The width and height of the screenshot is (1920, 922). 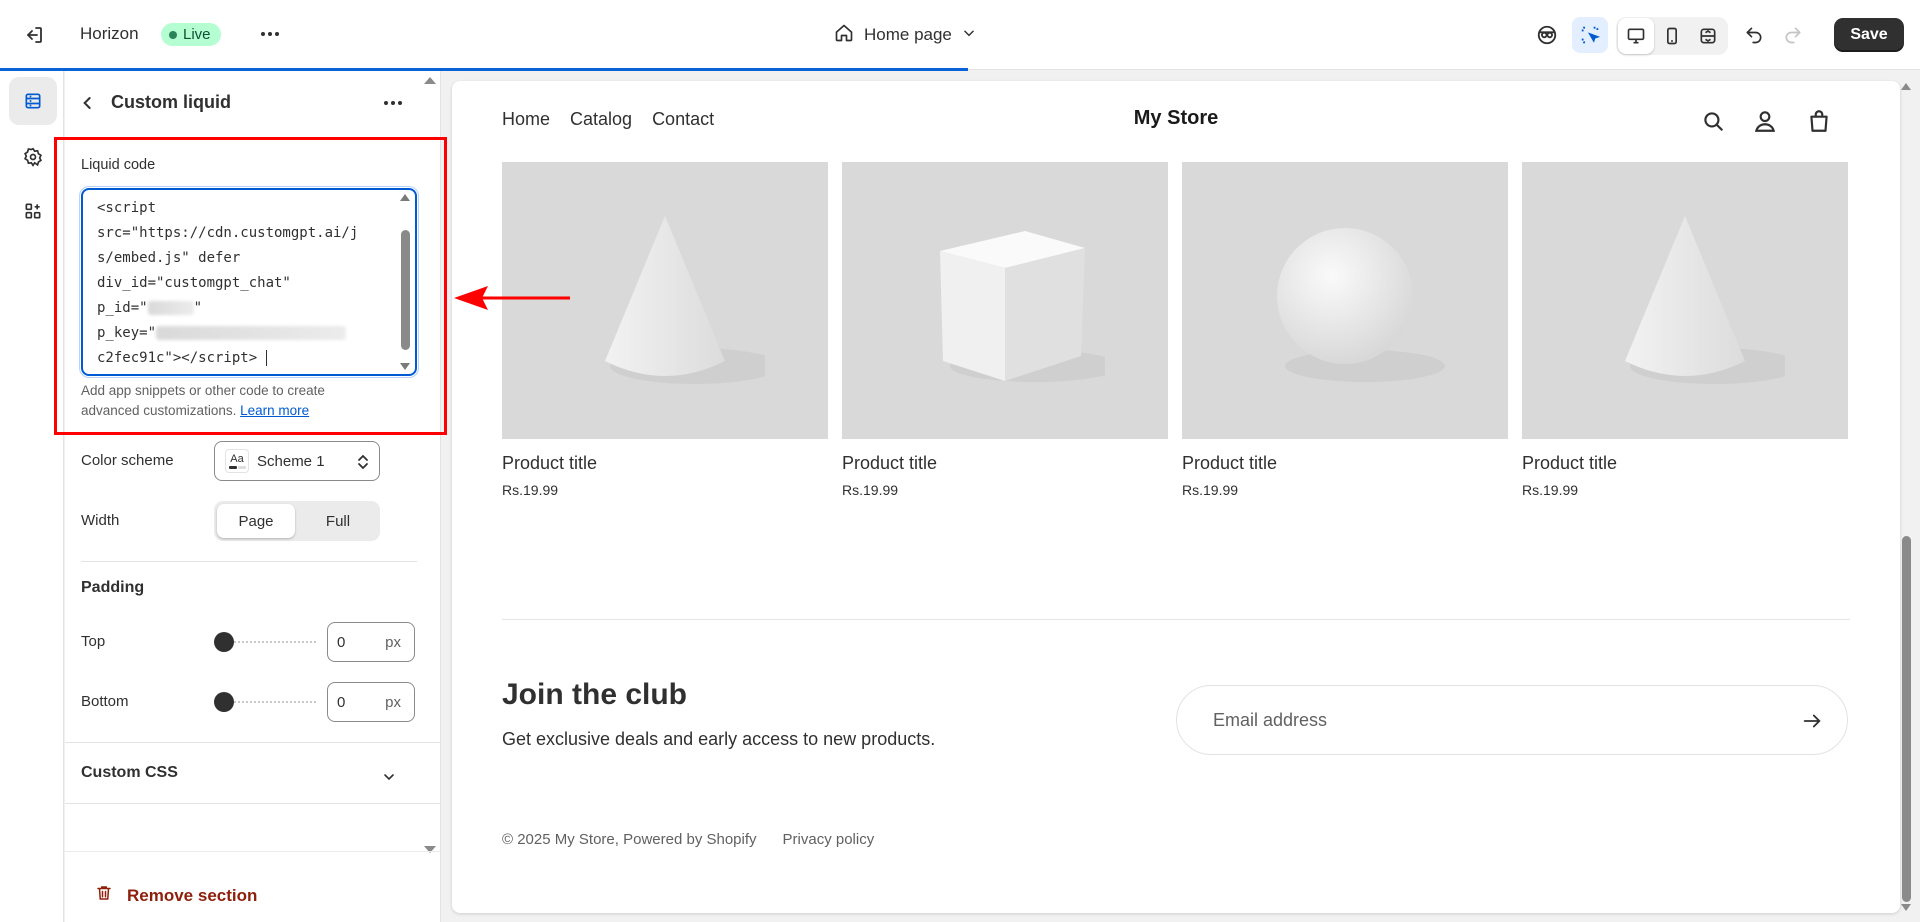 What do you see at coordinates (129, 773) in the screenshot?
I see `custom-css-heading: Custom CSS` at bounding box center [129, 773].